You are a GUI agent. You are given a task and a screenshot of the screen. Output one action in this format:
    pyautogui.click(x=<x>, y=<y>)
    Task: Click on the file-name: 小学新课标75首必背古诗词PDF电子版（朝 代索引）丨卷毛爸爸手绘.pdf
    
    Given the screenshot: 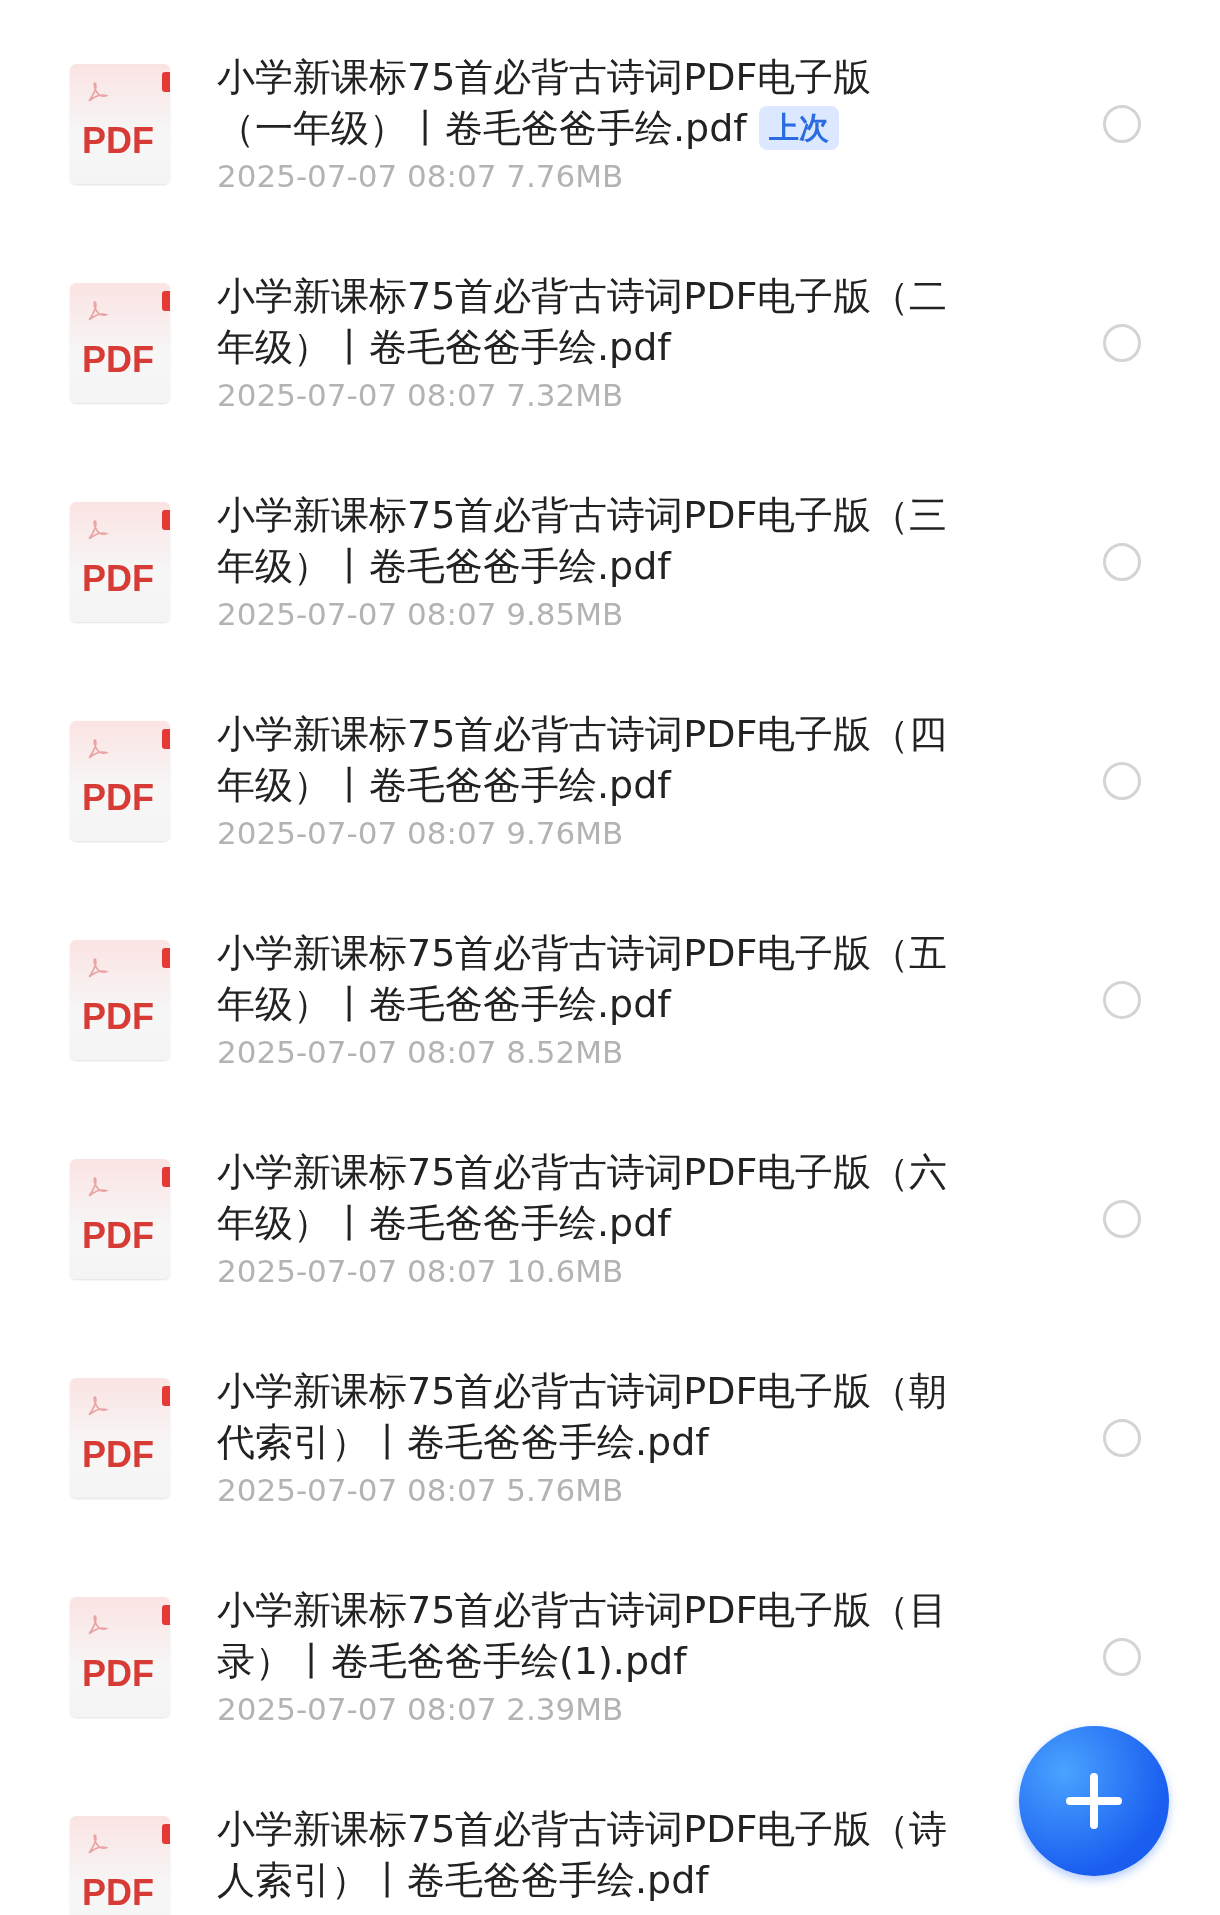 What is the action you would take?
    pyautogui.click(x=583, y=1417)
    